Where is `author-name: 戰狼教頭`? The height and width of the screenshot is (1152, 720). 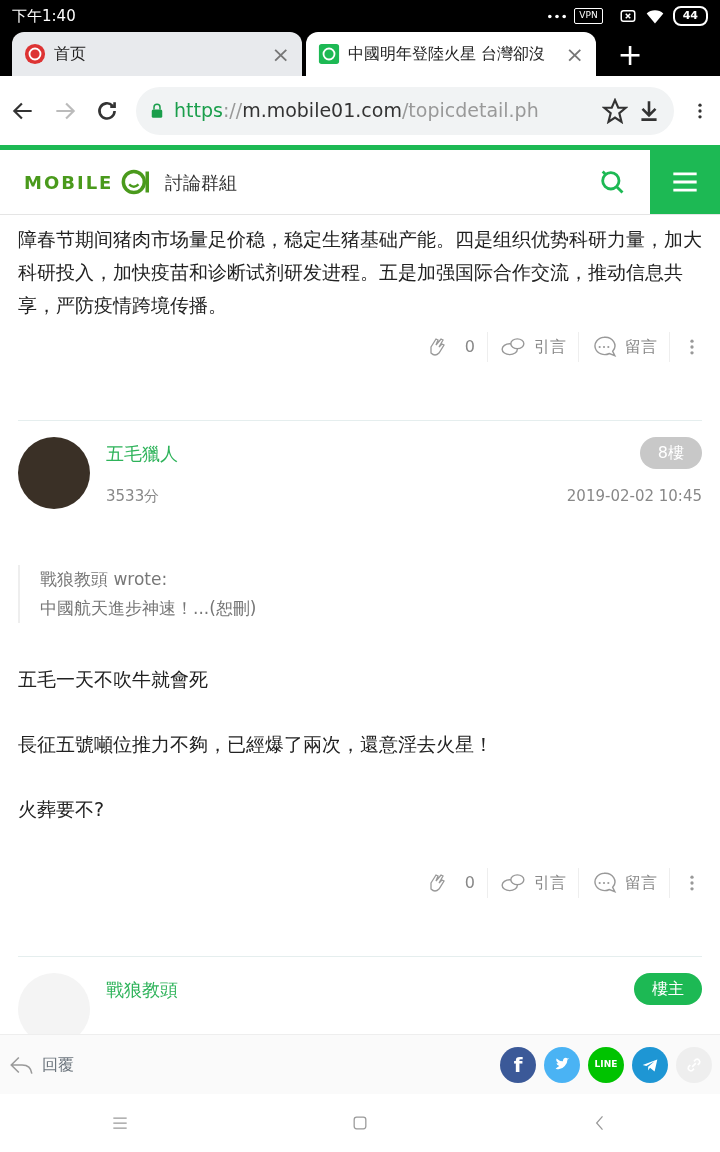
author-name: 戰狼教頭 is located at coordinates (142, 989).